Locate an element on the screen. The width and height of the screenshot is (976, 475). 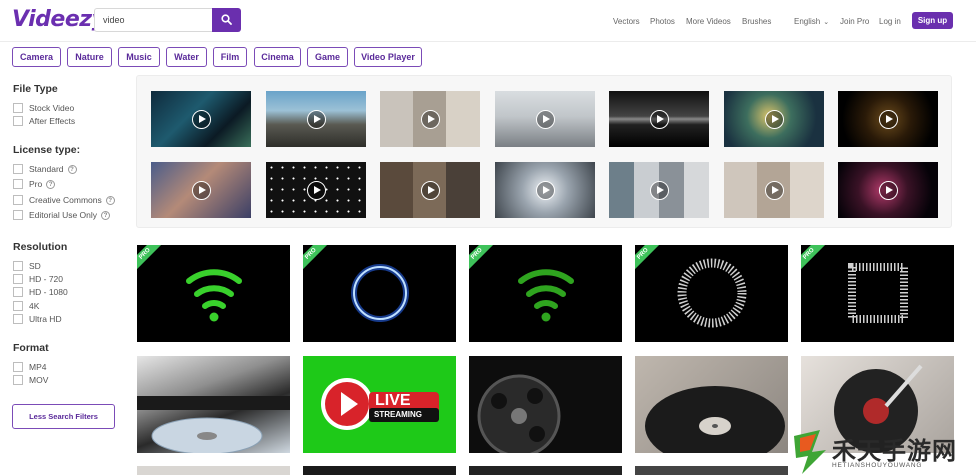
nav-vectors: Vectors is located at coordinates (626, 21).